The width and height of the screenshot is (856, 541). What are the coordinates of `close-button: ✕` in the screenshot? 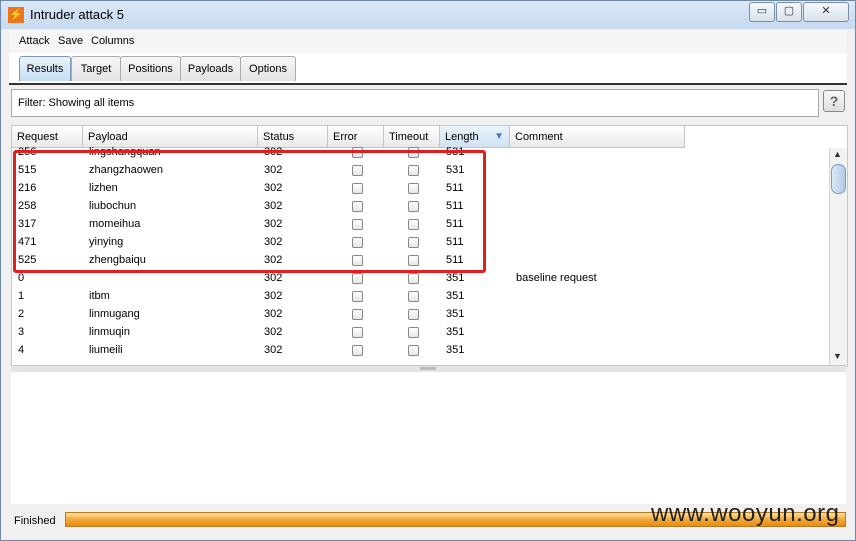 It's located at (826, 12).